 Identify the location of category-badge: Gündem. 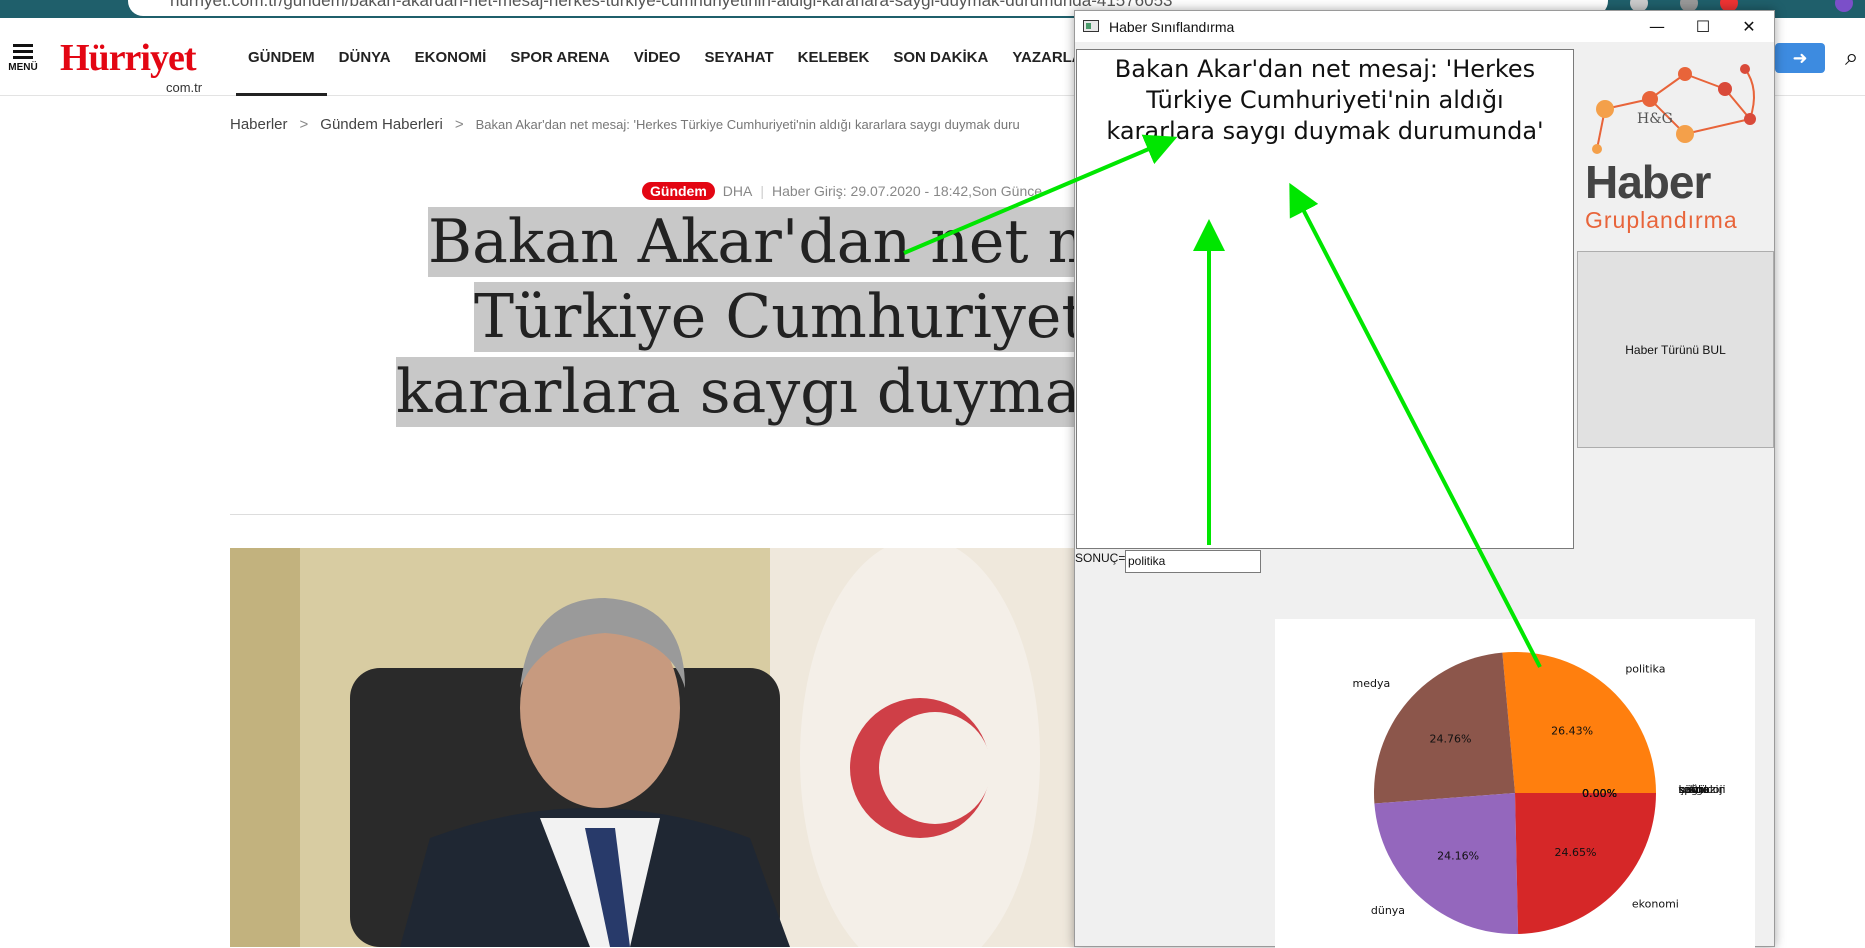
(678, 191).